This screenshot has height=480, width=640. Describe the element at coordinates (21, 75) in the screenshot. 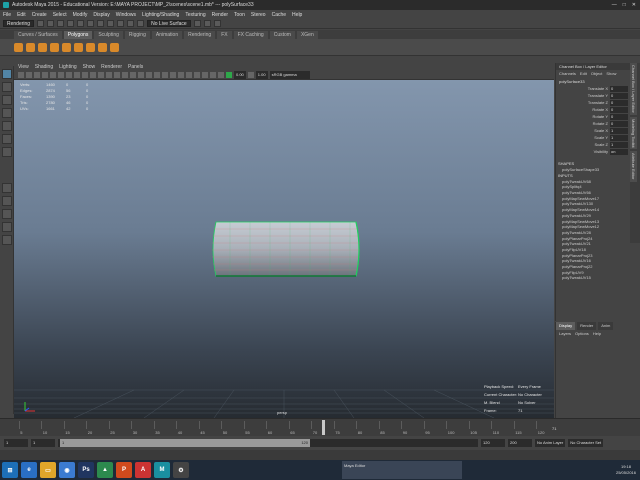

I see `camera-select-icon` at that location.